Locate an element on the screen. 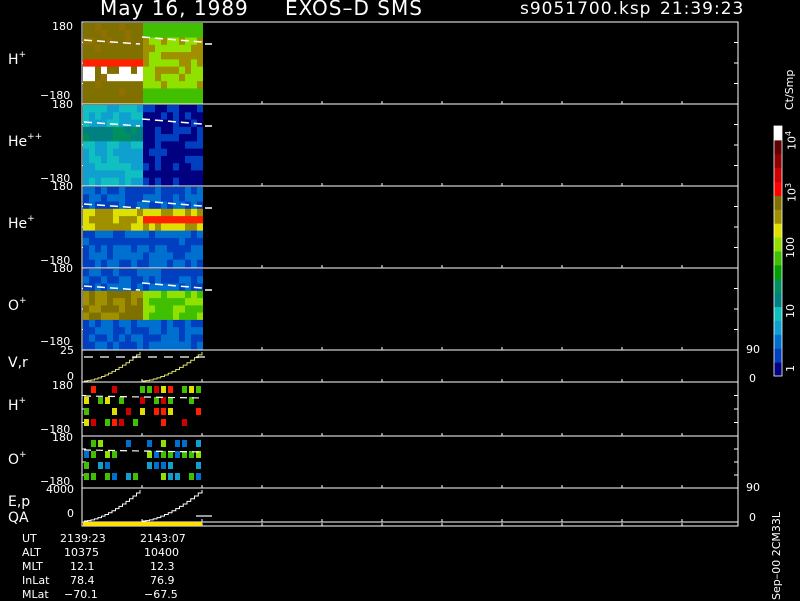 The width and height of the screenshot is (800, 601). label-ep: E,p is located at coordinates (19, 502).